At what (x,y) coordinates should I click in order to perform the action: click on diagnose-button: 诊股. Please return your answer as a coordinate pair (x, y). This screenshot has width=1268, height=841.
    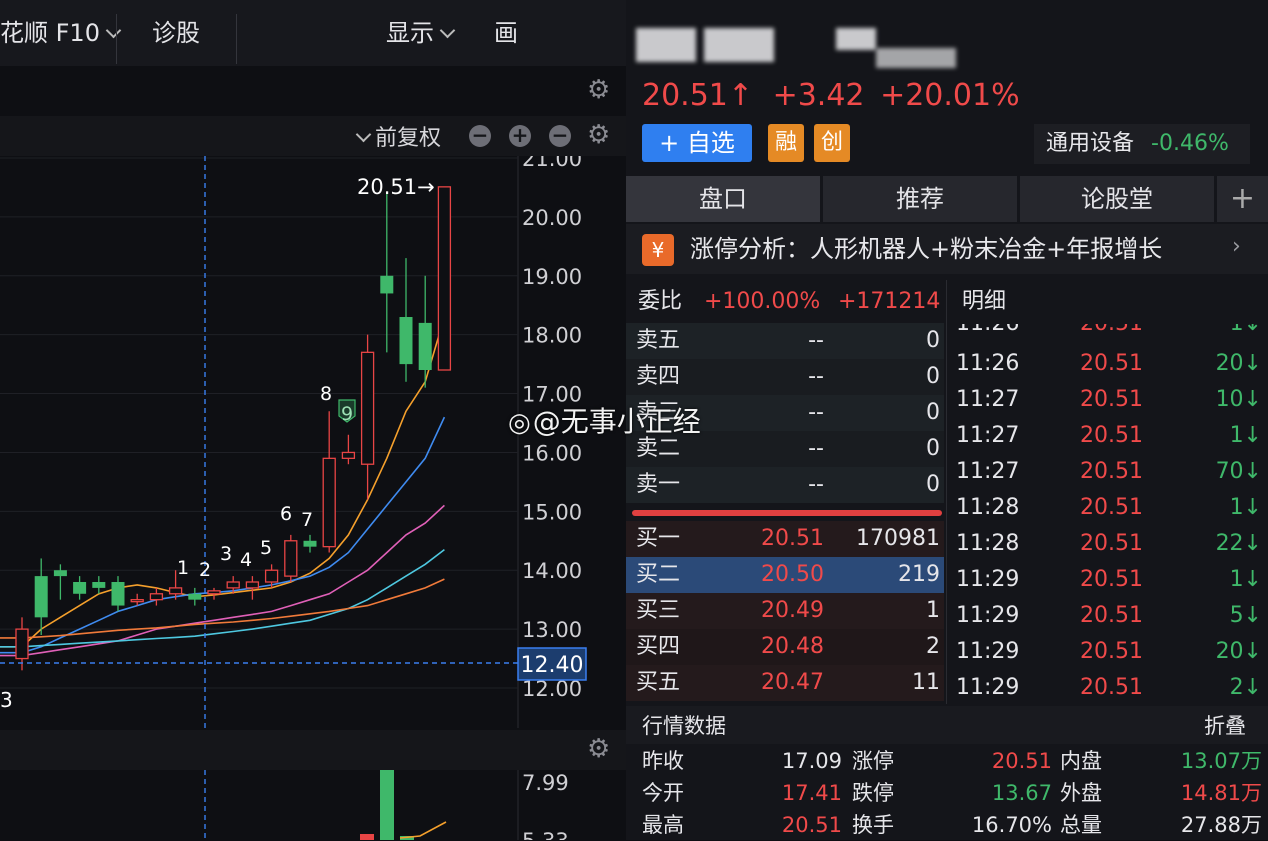
    Looking at the image, I should click on (176, 33).